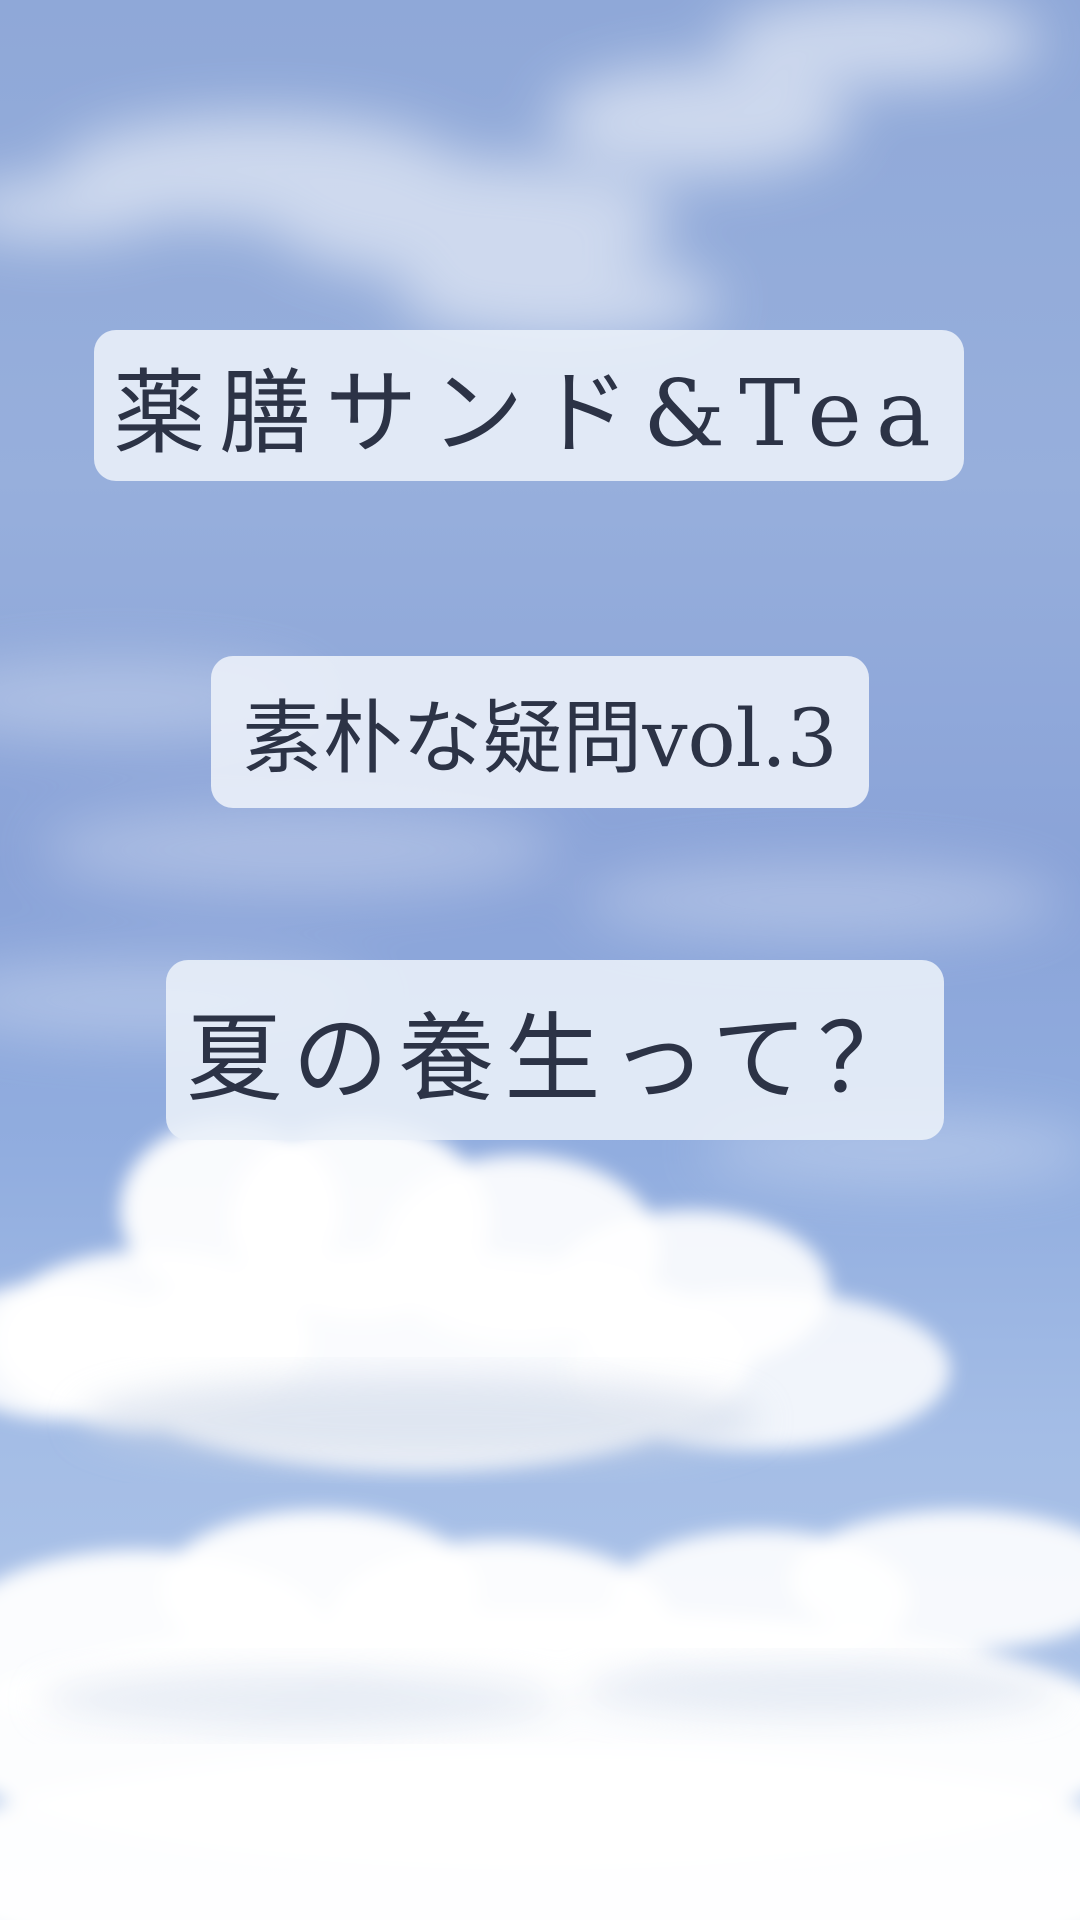  I want to click on subtitle-box: 素朴な疑問vol.3, so click(540, 732).